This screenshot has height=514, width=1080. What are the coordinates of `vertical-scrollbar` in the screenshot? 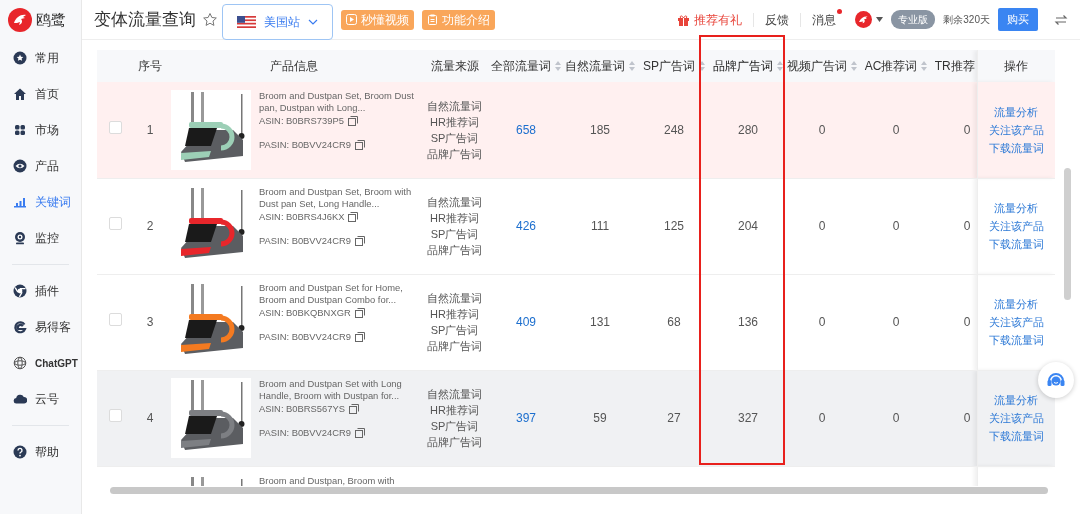 It's located at (1067, 234).